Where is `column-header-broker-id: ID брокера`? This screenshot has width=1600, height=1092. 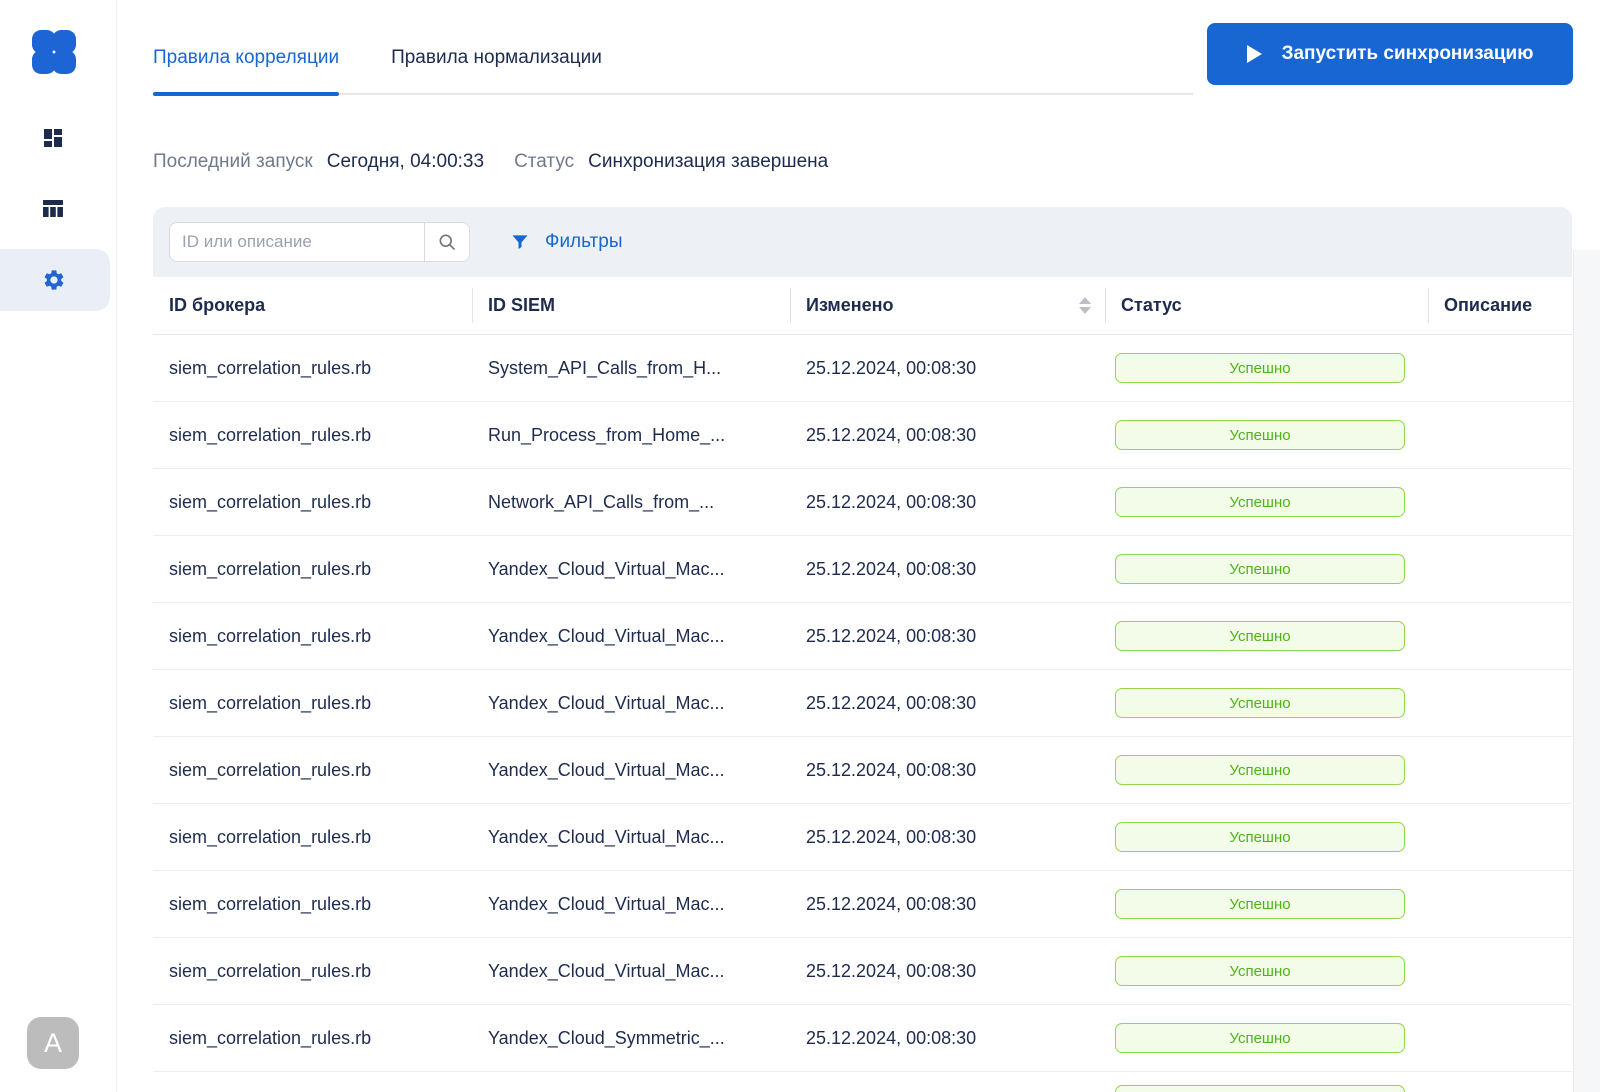
column-header-broker-id: ID брокера is located at coordinates (217, 305).